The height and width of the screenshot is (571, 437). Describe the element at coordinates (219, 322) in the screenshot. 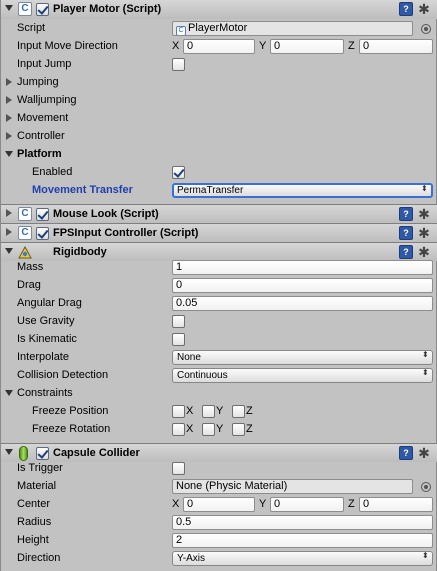

I see `use-gravity-row: Use Gravity` at that location.